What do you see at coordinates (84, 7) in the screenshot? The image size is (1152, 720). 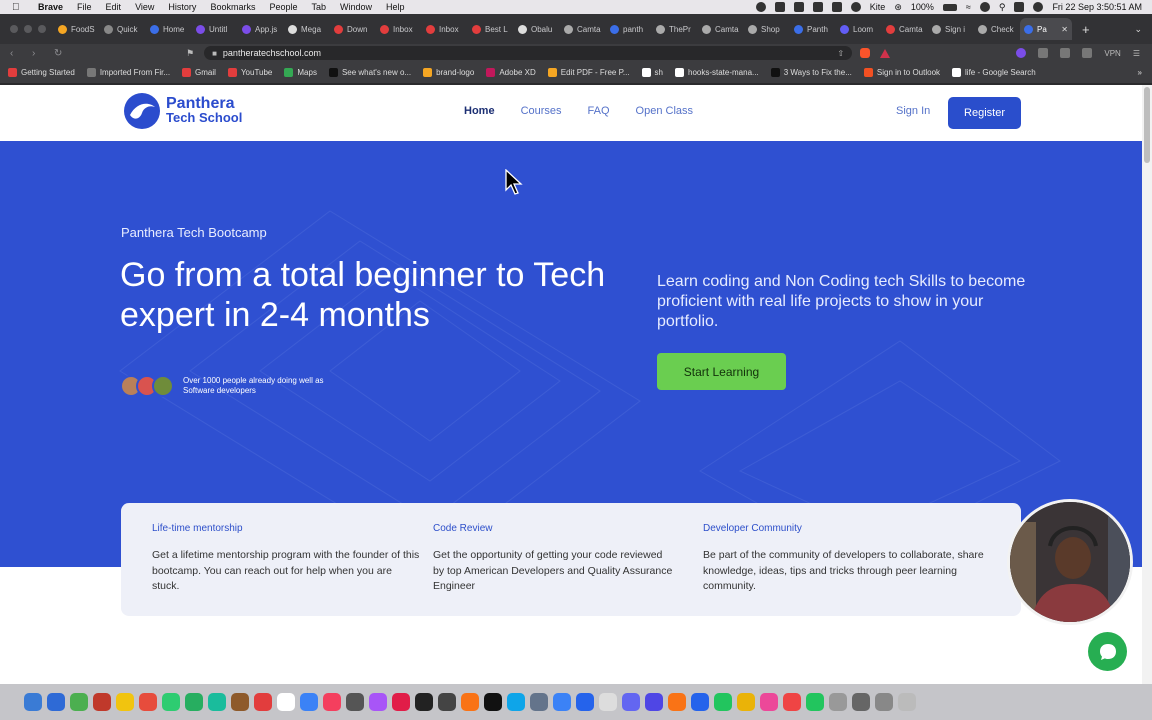 I see `menu-file: File` at bounding box center [84, 7].